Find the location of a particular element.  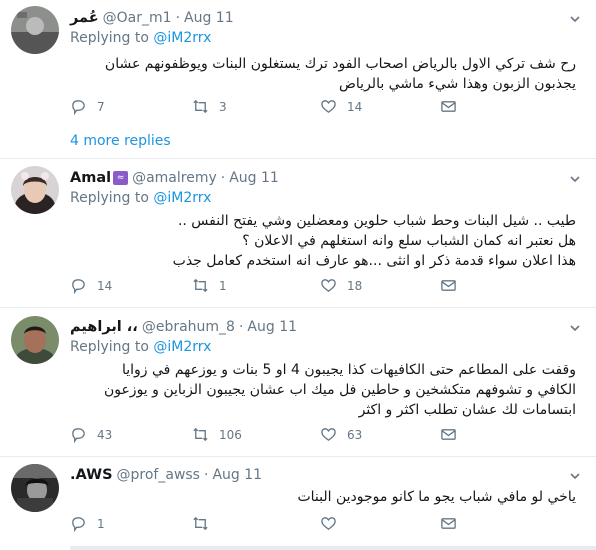

user-handle: @ebrahum_8 is located at coordinates (188, 327).